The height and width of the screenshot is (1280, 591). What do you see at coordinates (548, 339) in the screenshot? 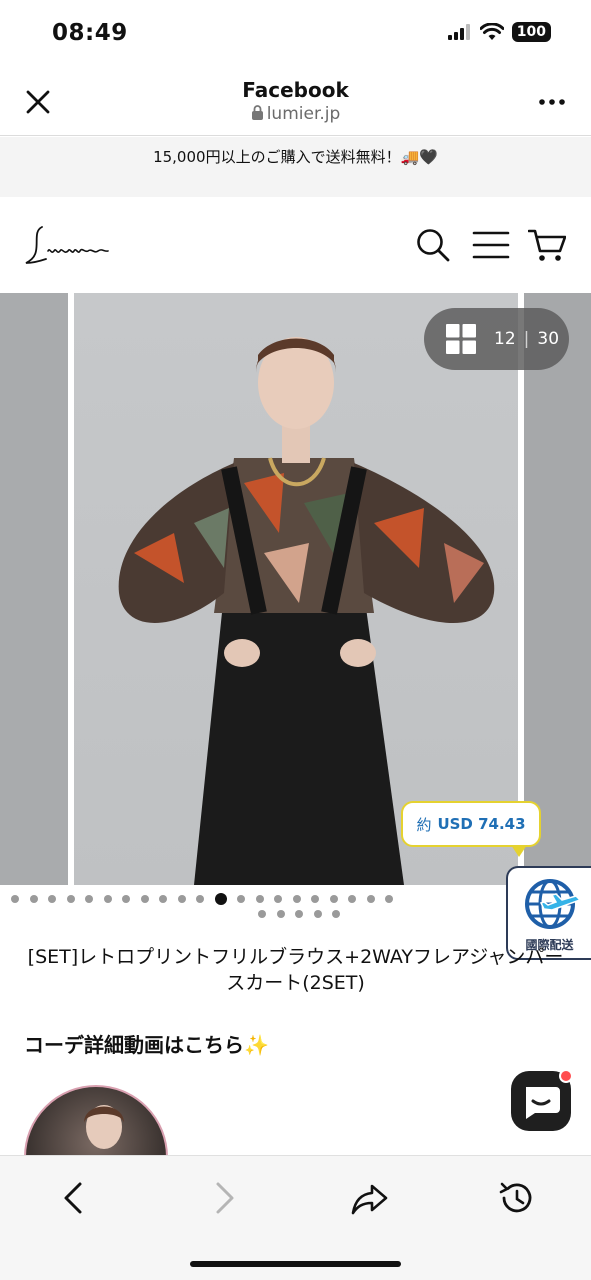
I see `counter-total: 30` at bounding box center [548, 339].